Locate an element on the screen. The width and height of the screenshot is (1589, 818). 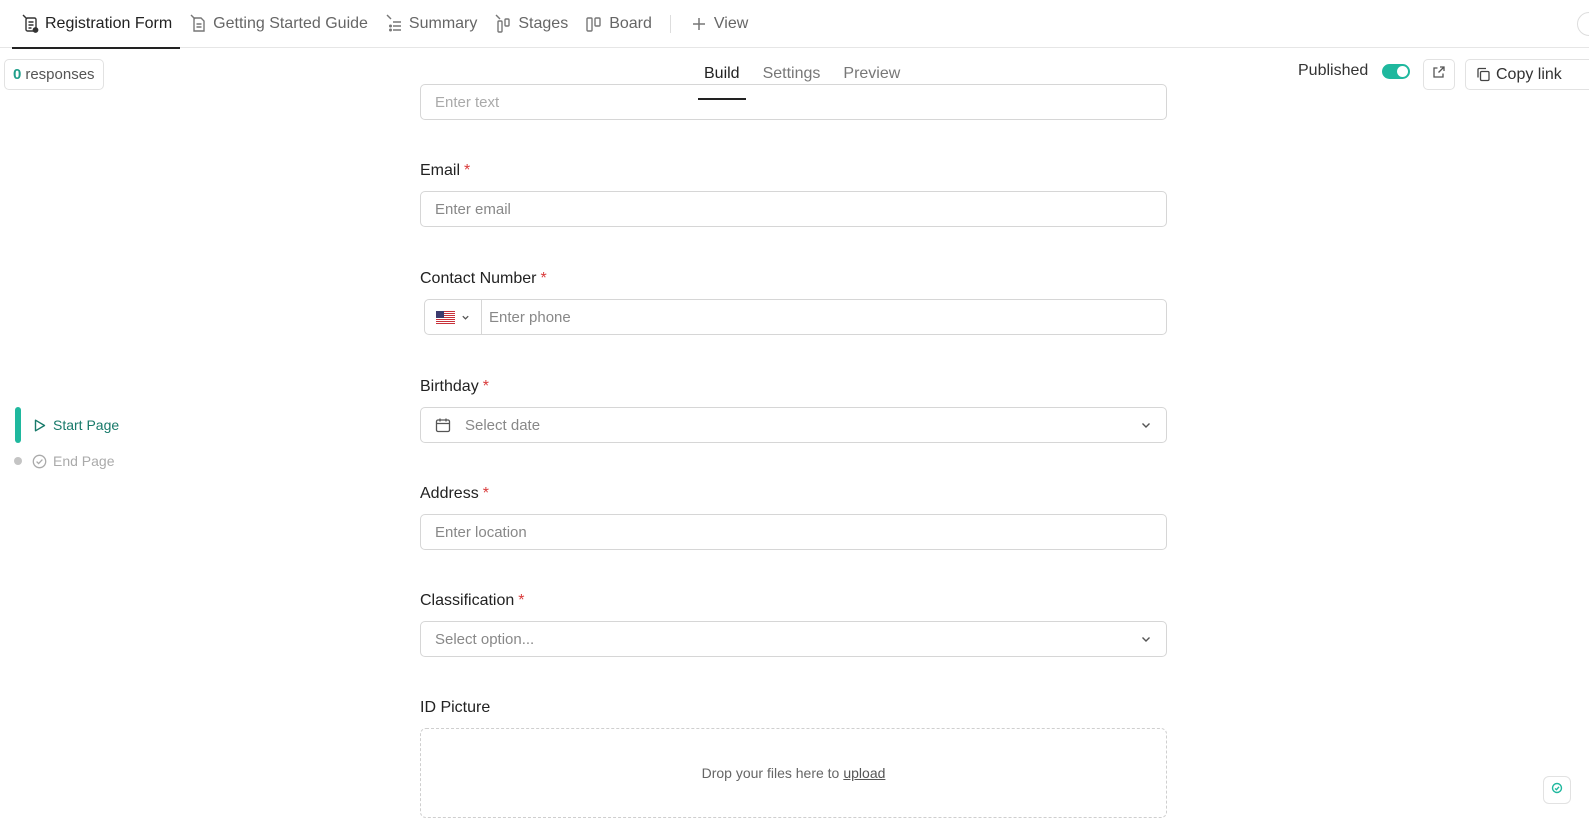
tab-summary: Summary is located at coordinates (430, 24).